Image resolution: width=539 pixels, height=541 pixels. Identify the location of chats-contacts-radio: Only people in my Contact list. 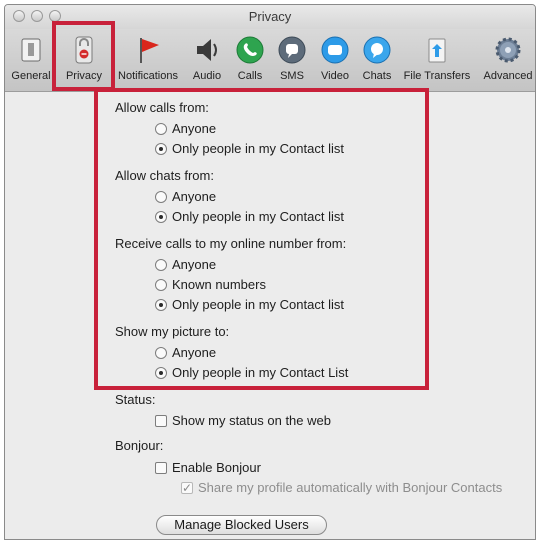
(249, 217).